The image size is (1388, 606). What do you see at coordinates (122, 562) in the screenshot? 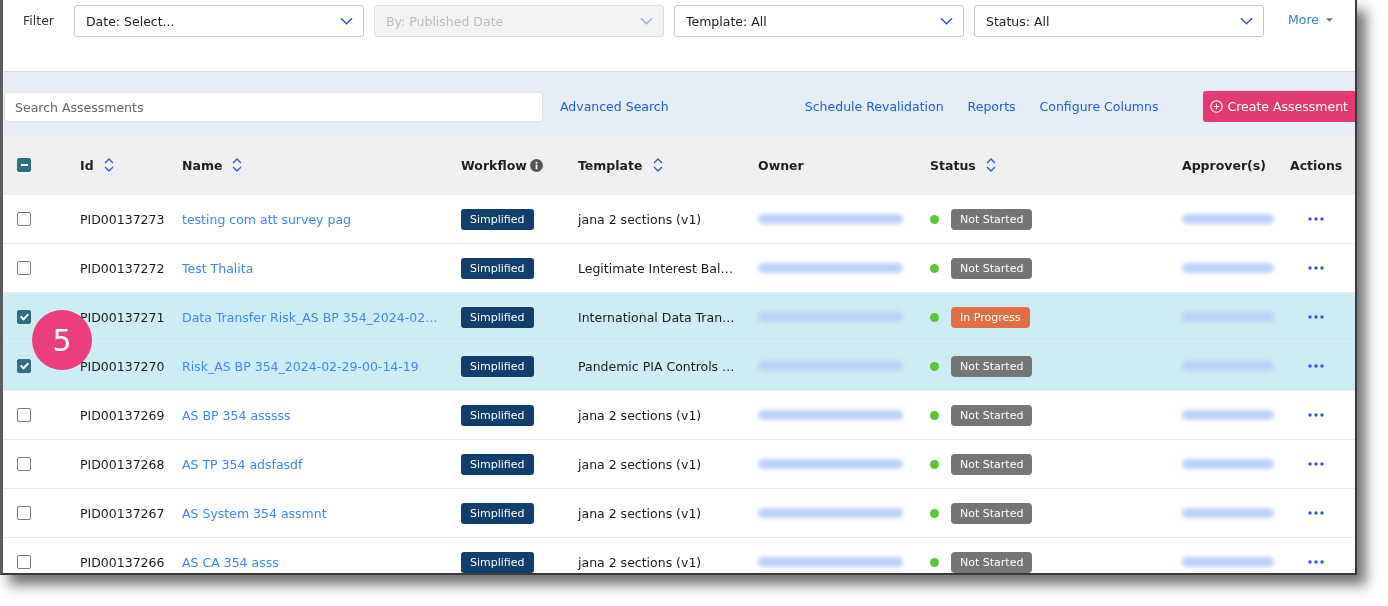
I see `assessment-id: PID00137266` at bounding box center [122, 562].